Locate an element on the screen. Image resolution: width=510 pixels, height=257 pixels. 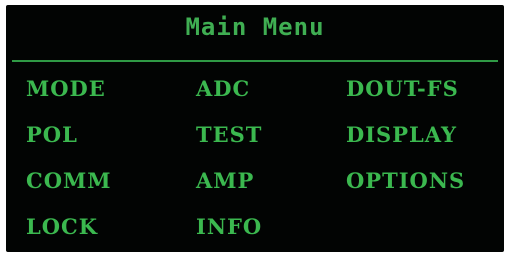
menu-item-display: DISPLAY is located at coordinates (425, 146).